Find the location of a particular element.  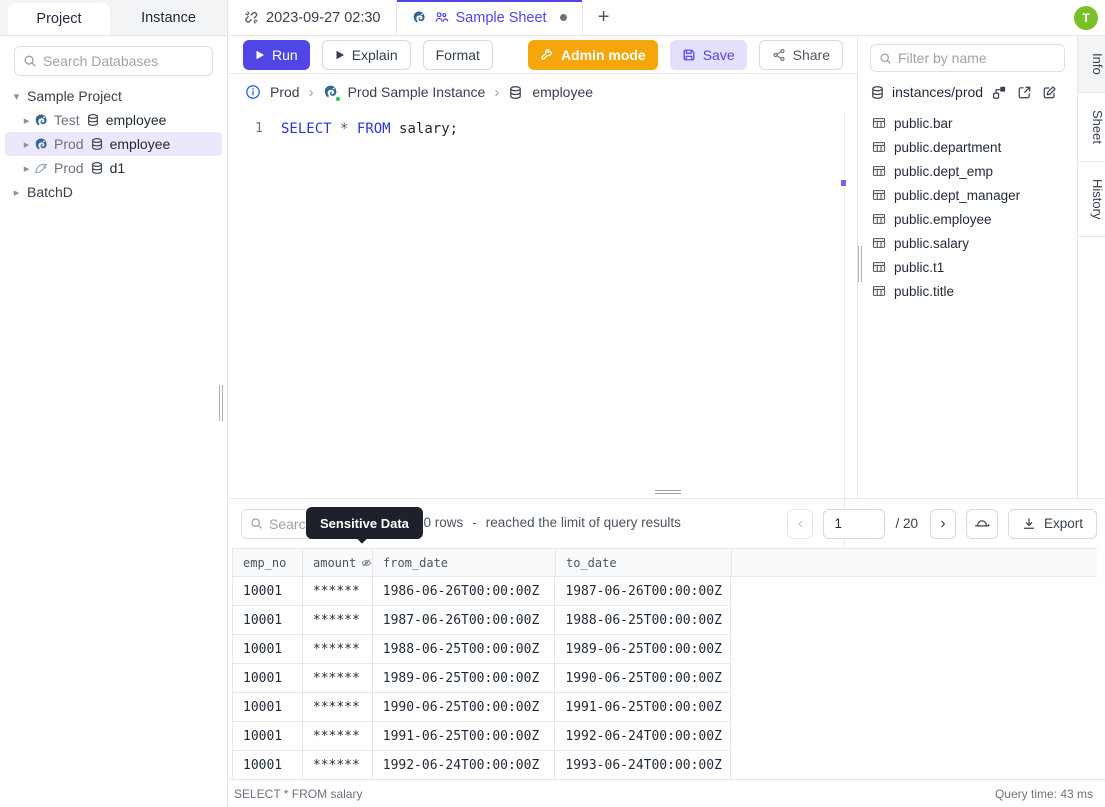

caret-down-icon: ▾ is located at coordinates (16, 96).